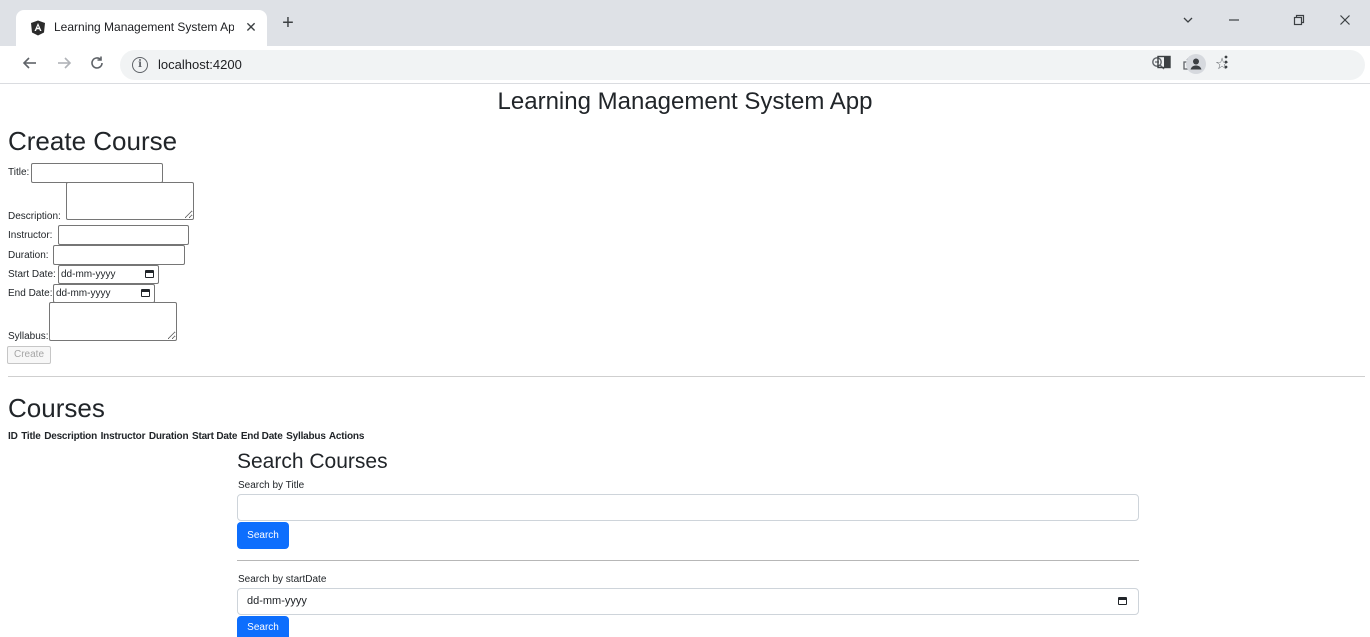  What do you see at coordinates (251, 27) in the screenshot?
I see `tab-close-icon: ✕` at bounding box center [251, 27].